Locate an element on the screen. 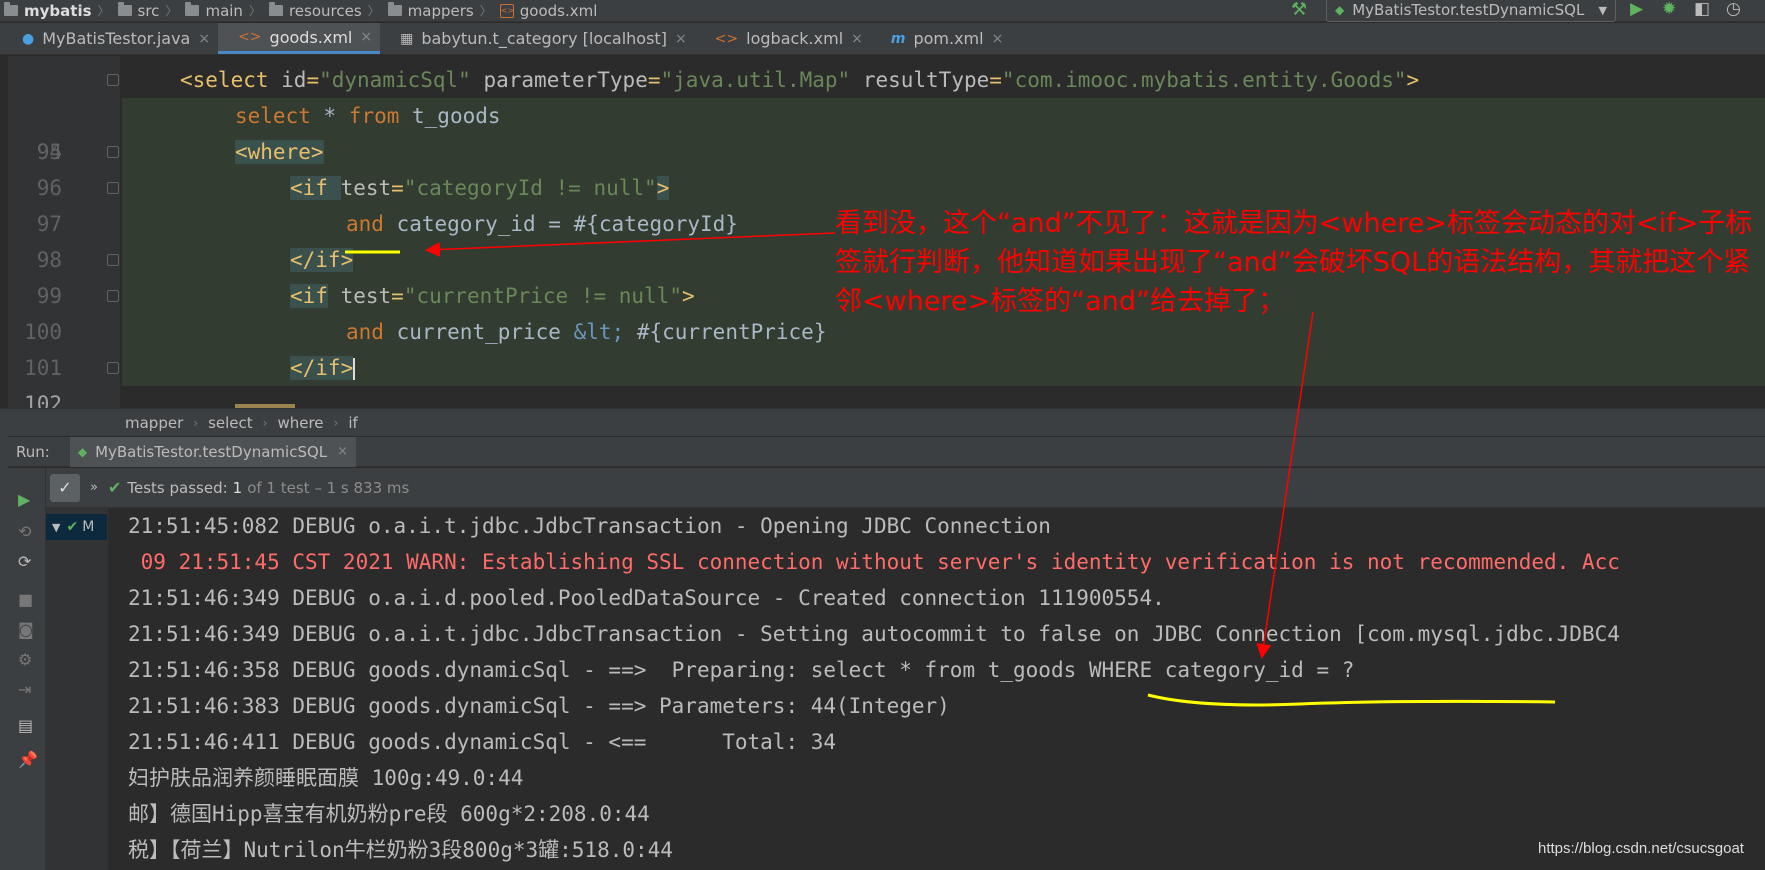 Image resolution: width=1765 pixels, height=870 pixels. settings-icon: ⚙ is located at coordinates (25, 659).